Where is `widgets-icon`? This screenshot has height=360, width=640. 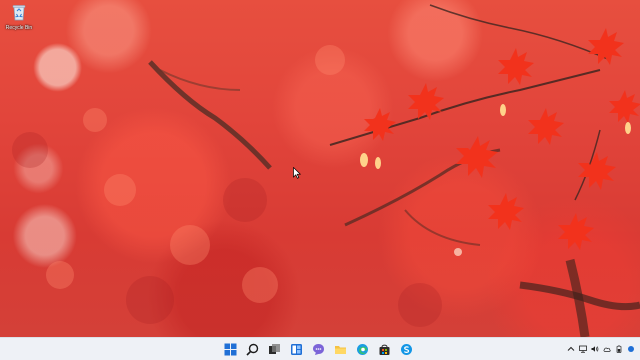 widgets-icon is located at coordinates (296, 349).